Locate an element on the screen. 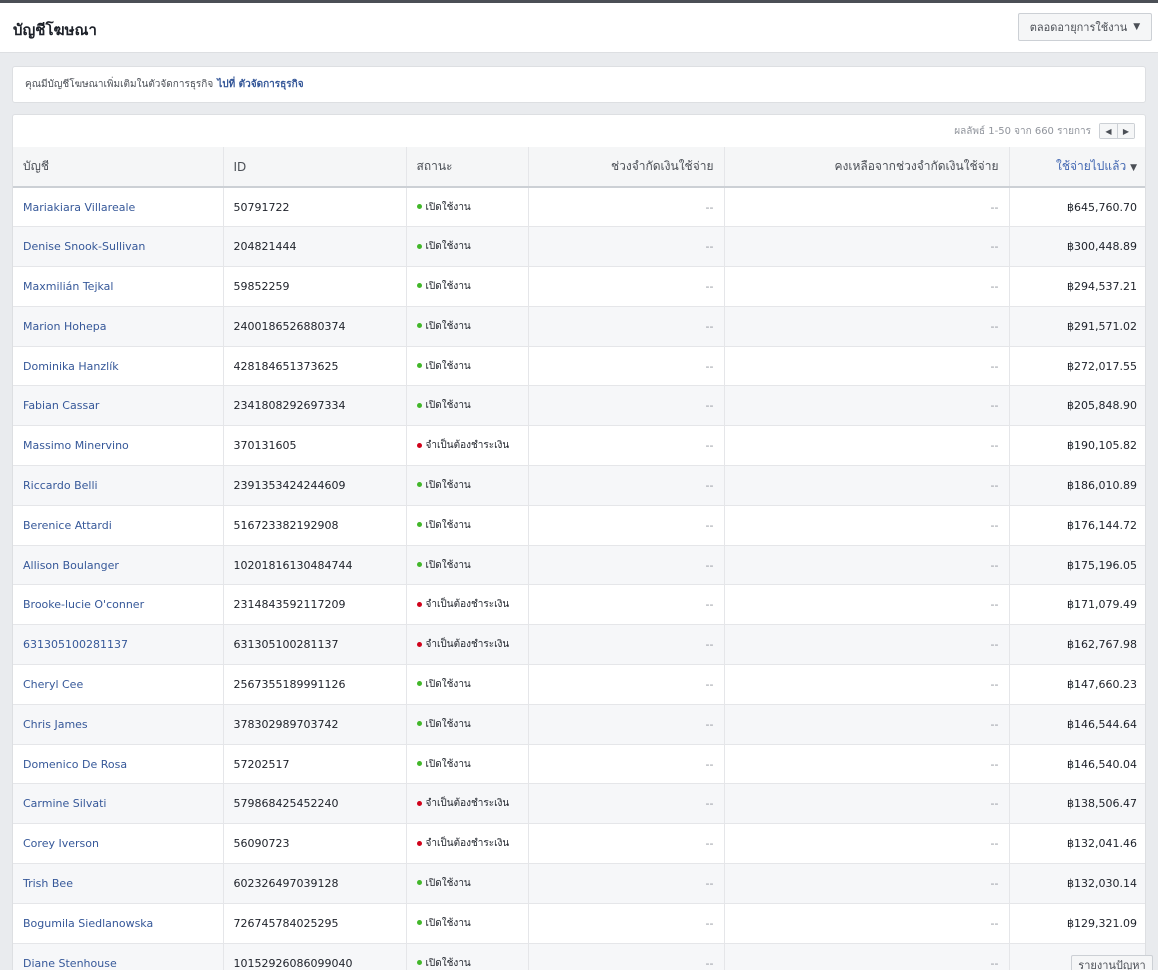  amount-spent: ฿186,010.89 is located at coordinates (1077, 485).